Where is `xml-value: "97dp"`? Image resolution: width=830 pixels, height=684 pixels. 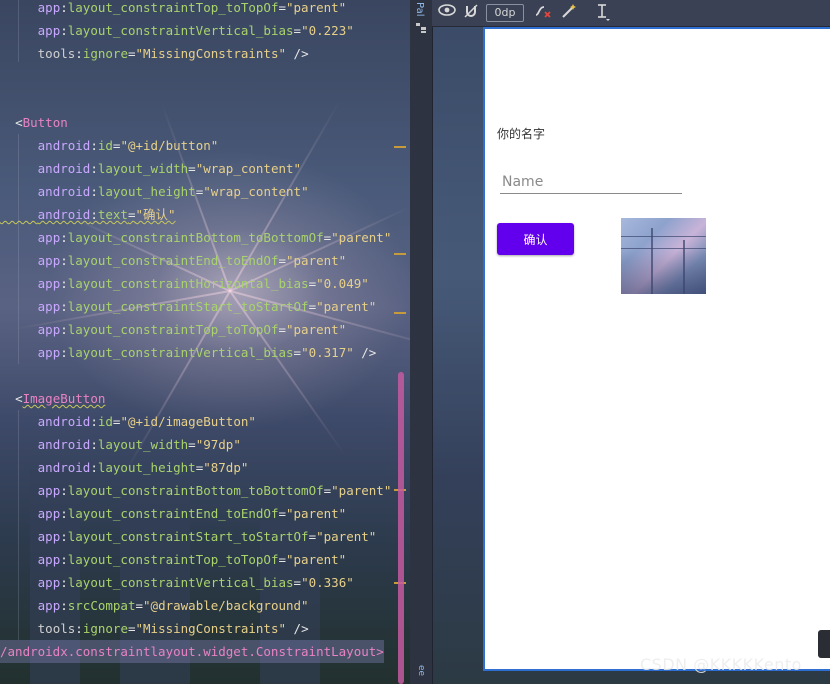 xml-value: "97dp" is located at coordinates (218, 444).